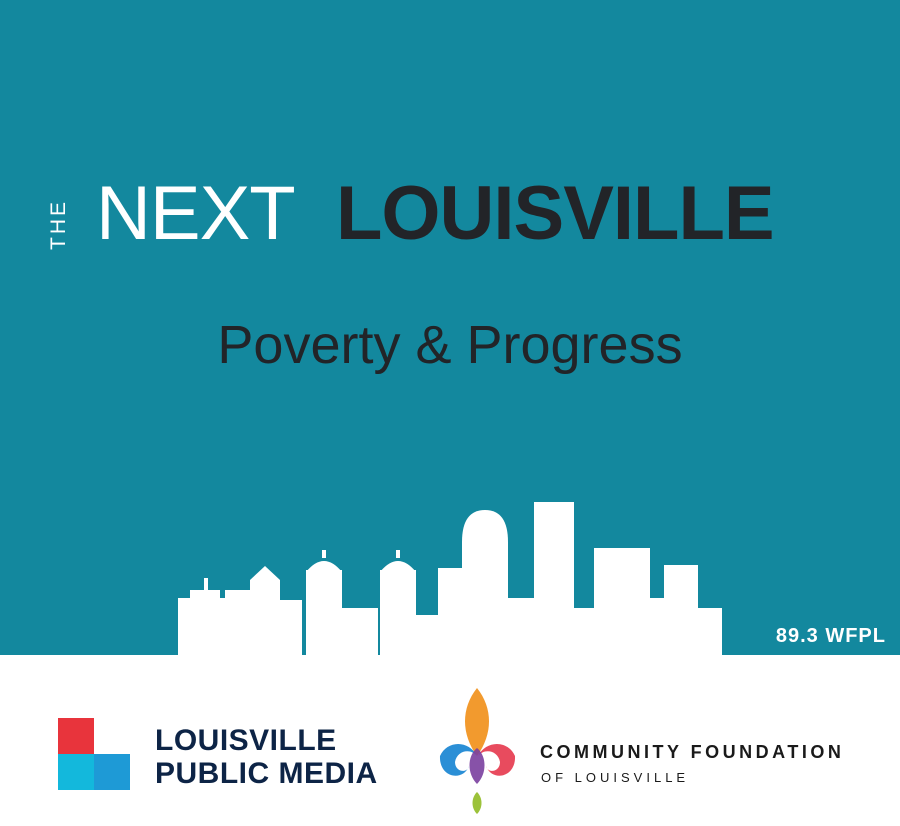  I want to click on cf-subname: OF LOUISVILLE, so click(615, 777).